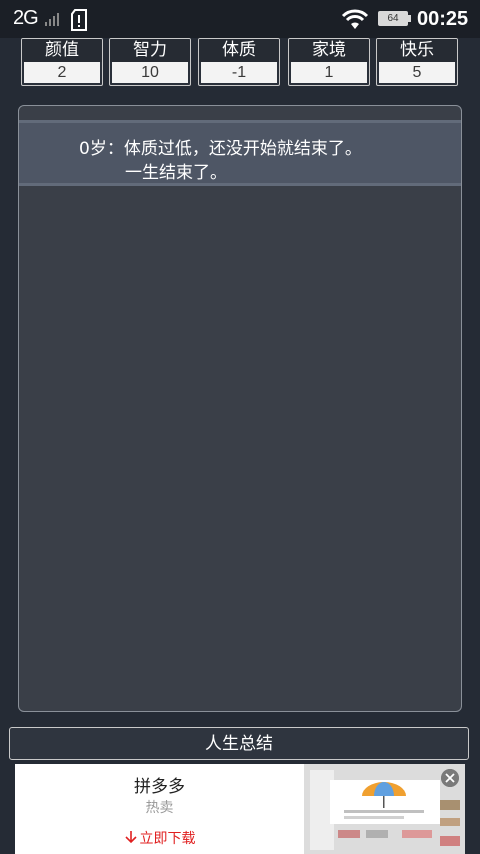 This screenshot has width=480, height=854. Describe the element at coordinates (239, 50) in the screenshot. I see `stat-label: 体质` at that location.